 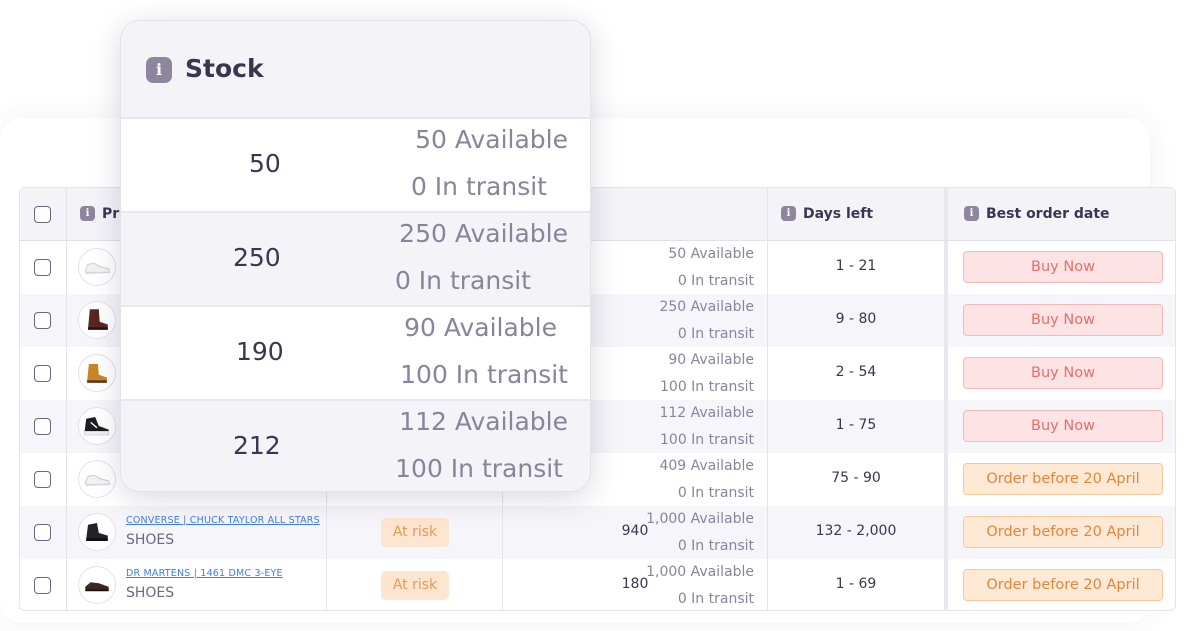 I want to click on header-product-label: Pr, so click(x=111, y=214).